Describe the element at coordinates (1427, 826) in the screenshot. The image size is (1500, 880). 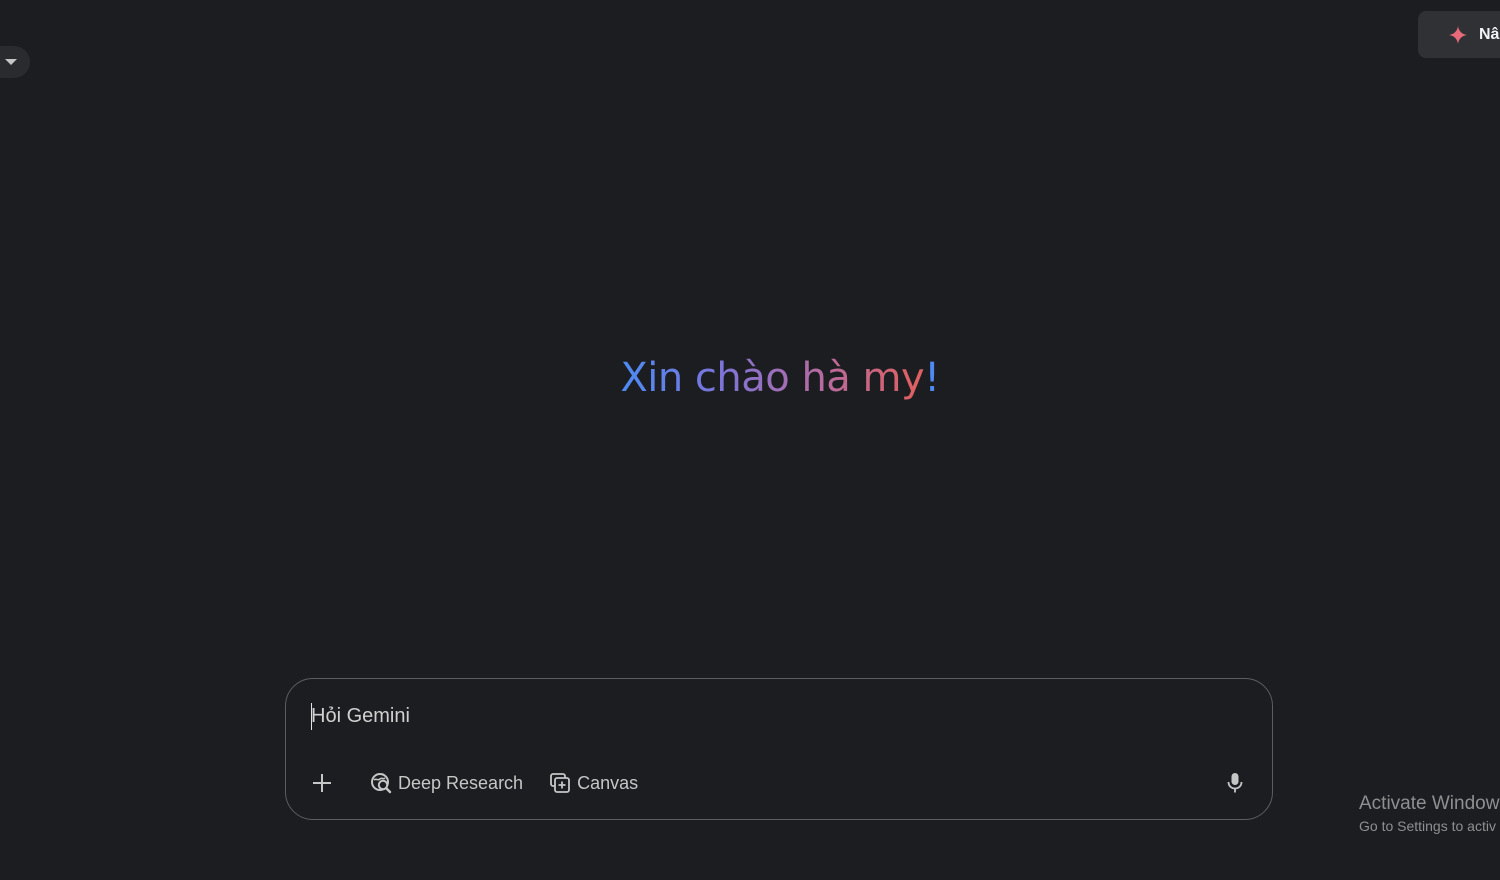
I see `watermark-subtitle: Go to Settings to activ` at that location.